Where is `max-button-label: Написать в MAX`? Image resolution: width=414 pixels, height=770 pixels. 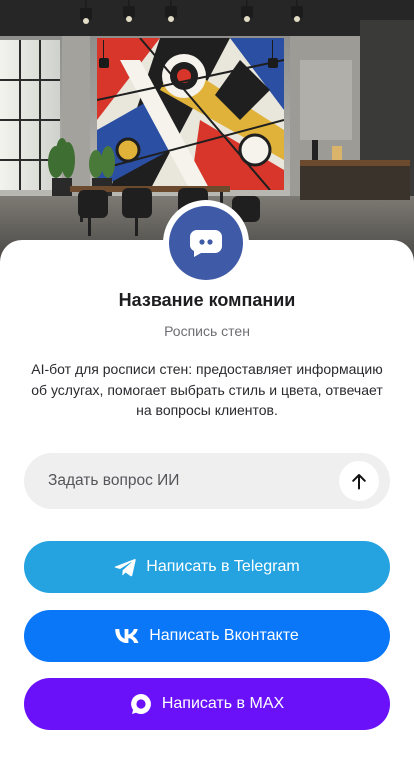 max-button-label: Написать в MAX is located at coordinates (223, 703).